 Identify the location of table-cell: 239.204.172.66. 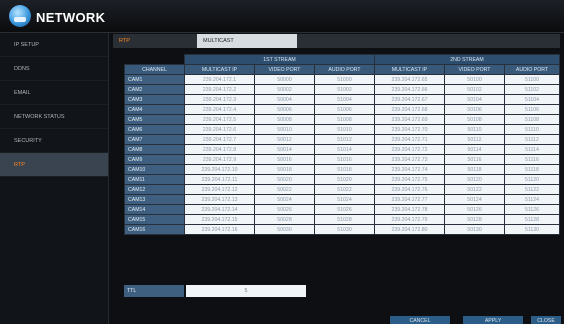
(409, 89).